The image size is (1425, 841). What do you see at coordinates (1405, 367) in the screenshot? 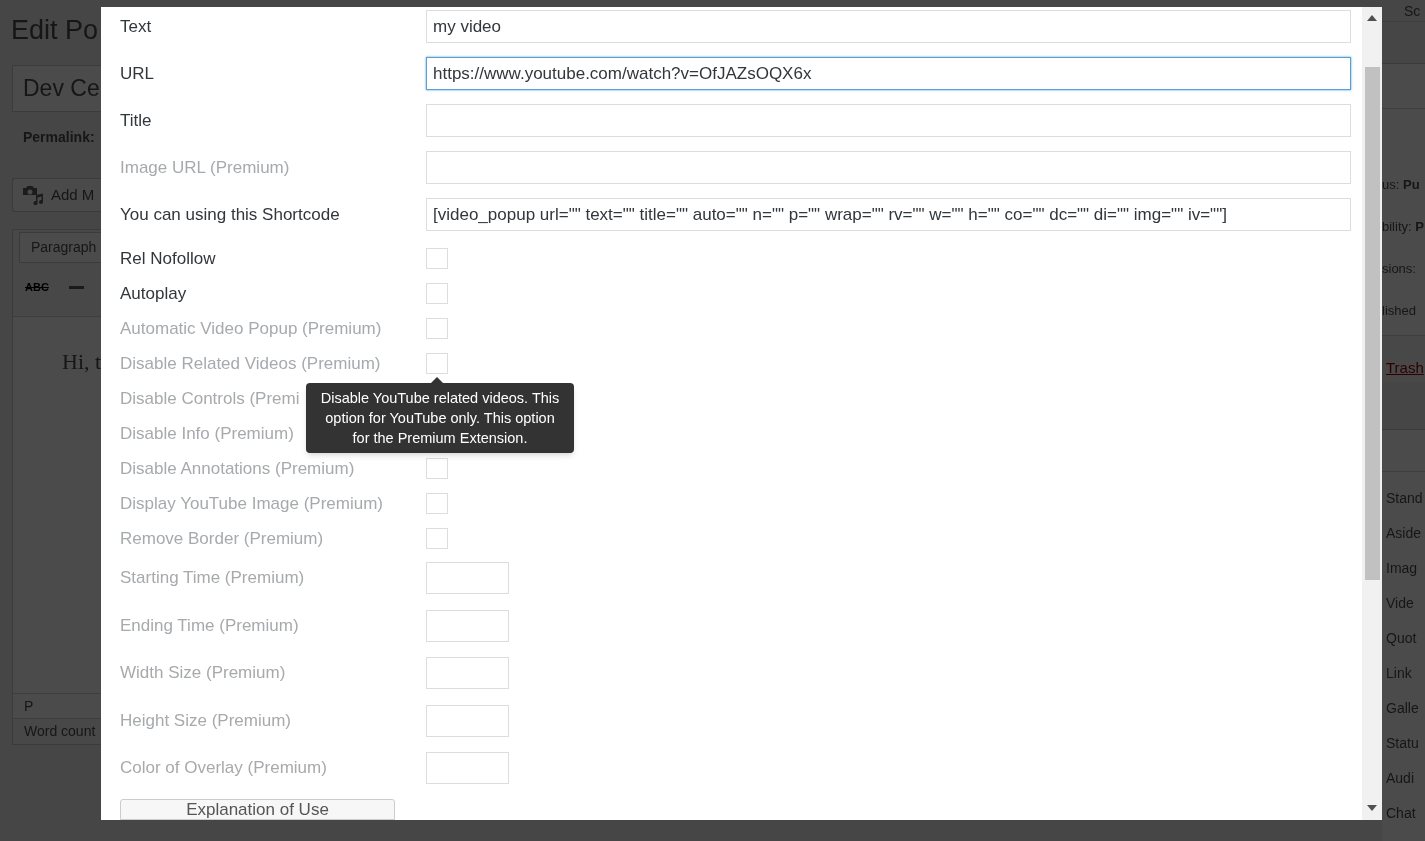
I see `trash-link: Trash` at bounding box center [1405, 367].